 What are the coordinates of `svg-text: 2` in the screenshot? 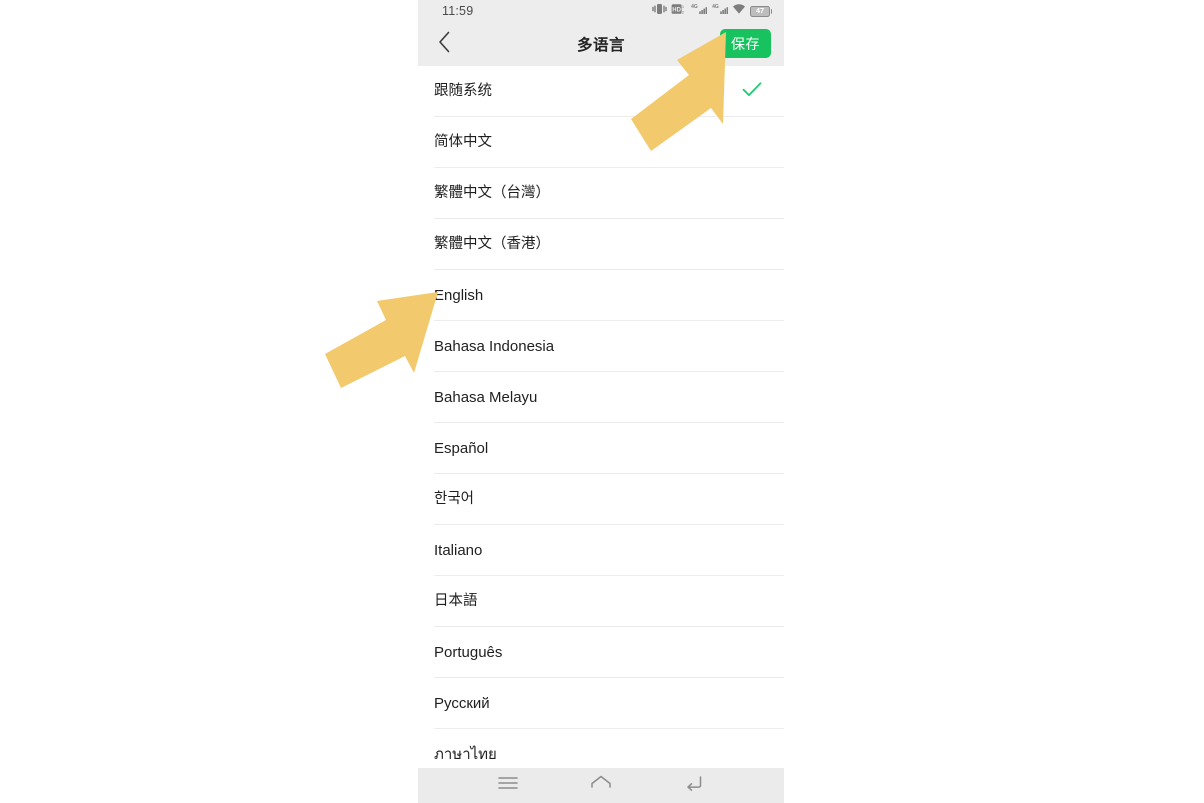 It's located at (683, 12).